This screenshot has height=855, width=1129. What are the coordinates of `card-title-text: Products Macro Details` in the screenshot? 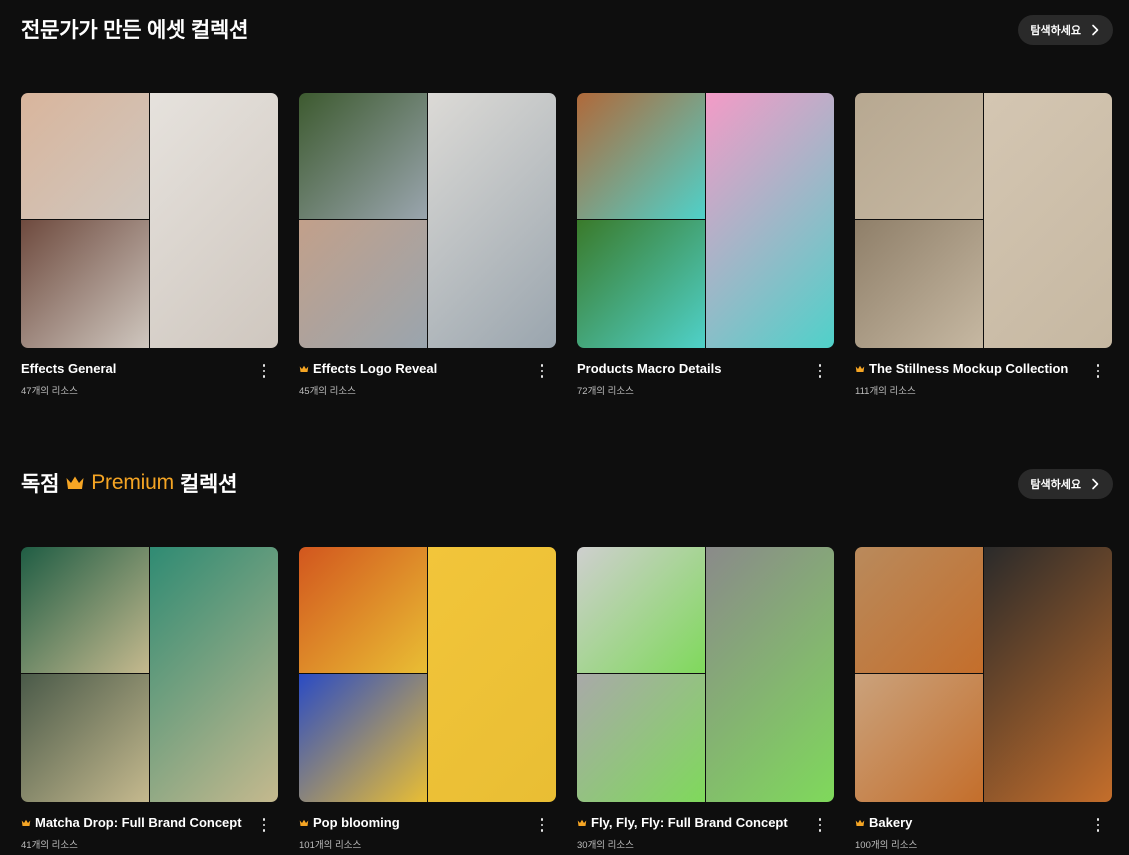 It's located at (649, 368).